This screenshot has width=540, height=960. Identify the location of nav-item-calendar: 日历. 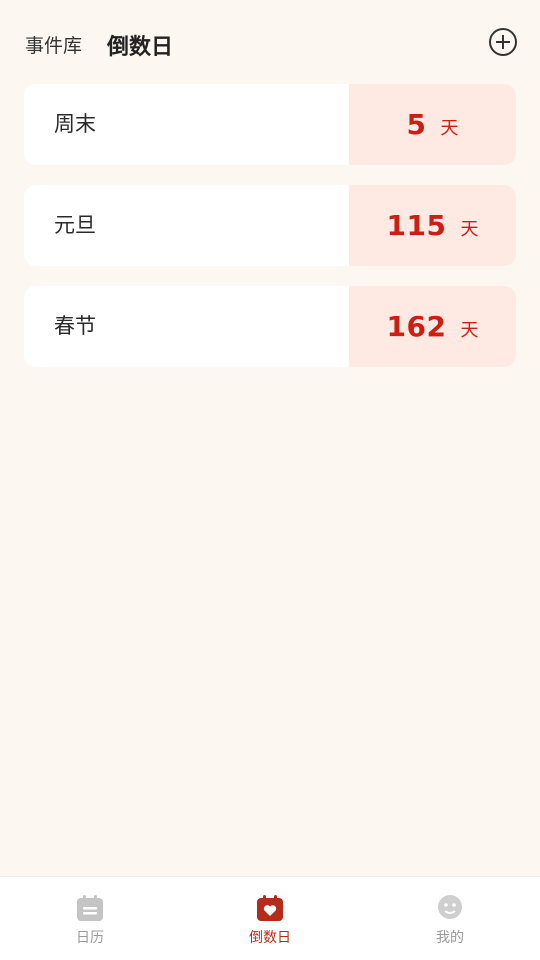
(90, 918).